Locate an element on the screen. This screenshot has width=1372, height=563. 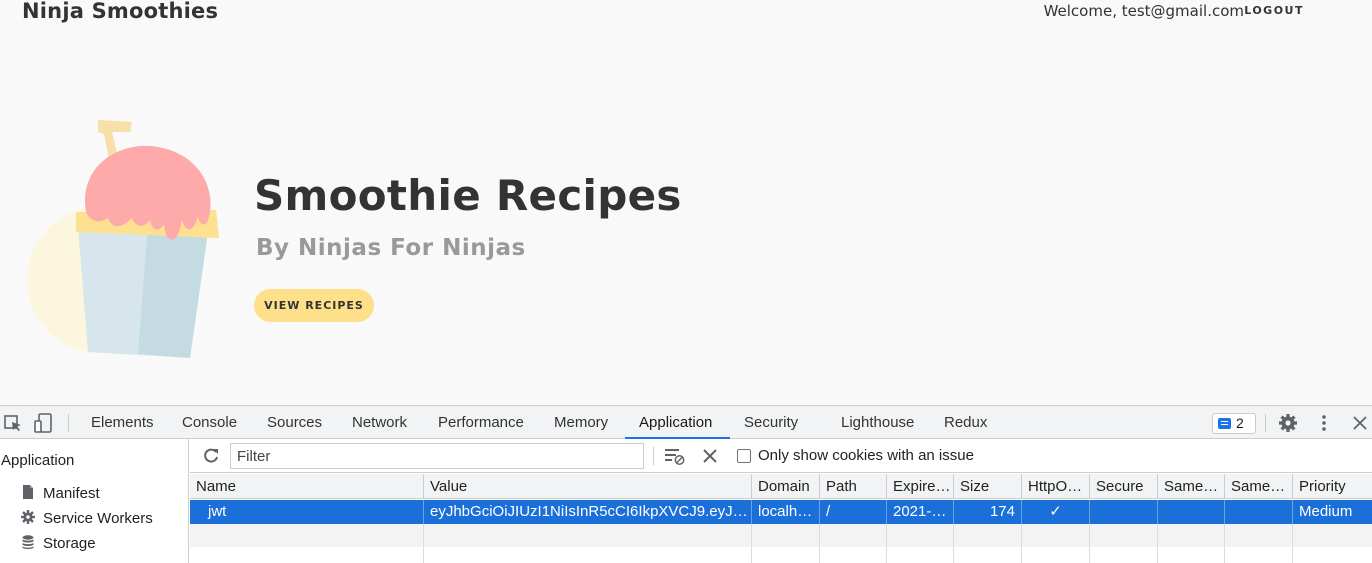
cell-size: 174 is located at coordinates (988, 512).